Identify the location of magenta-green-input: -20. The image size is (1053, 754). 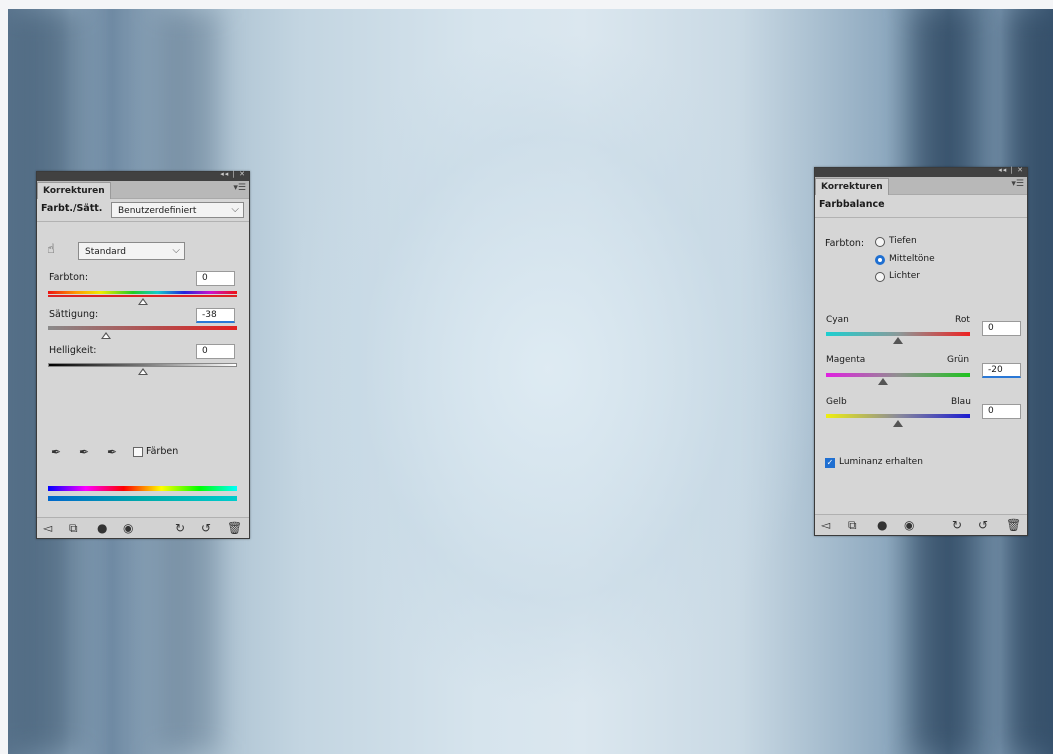
(1001, 370).